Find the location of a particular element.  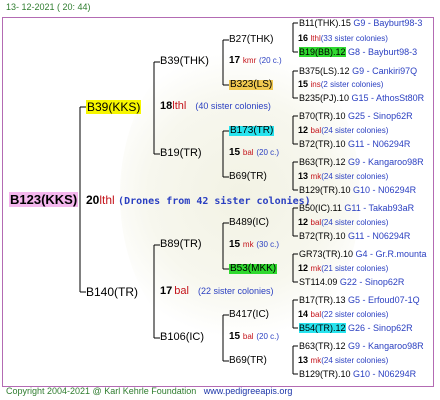

gen4-item-12-info: G22 - Sinop62R is located at coordinates (372, 282).